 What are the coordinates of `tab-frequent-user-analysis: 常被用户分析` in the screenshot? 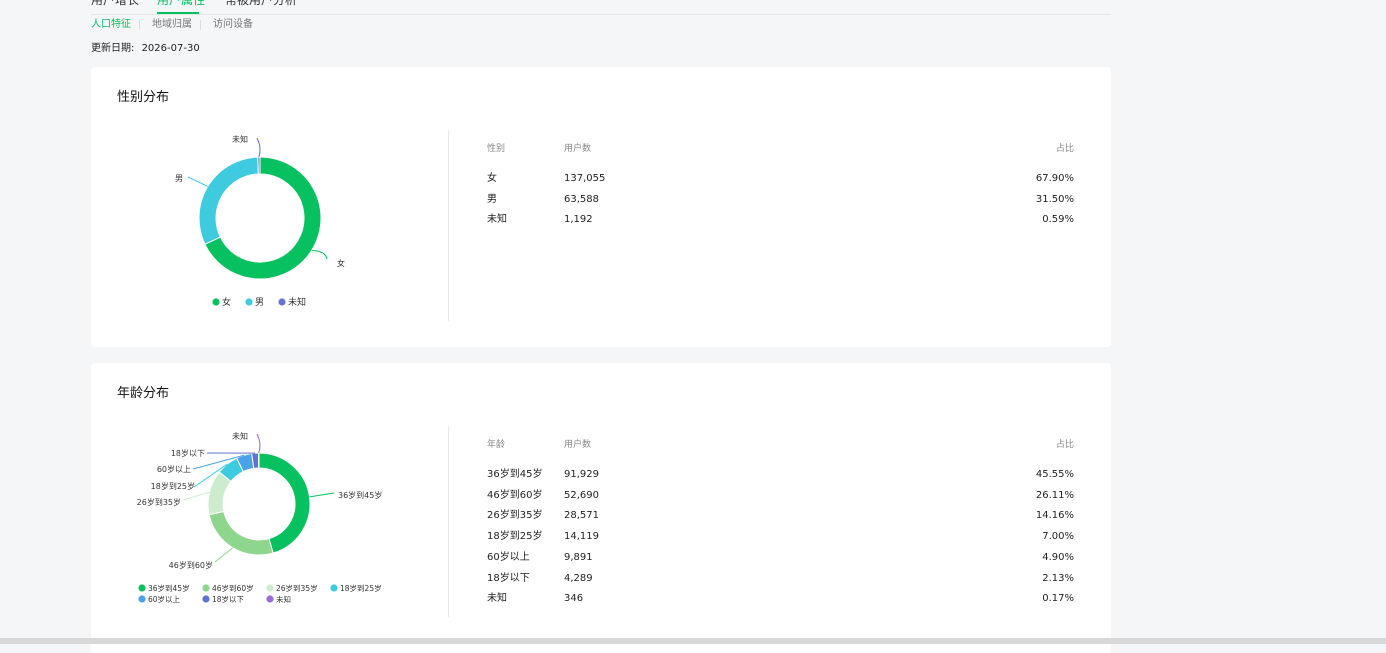 It's located at (261, 4).